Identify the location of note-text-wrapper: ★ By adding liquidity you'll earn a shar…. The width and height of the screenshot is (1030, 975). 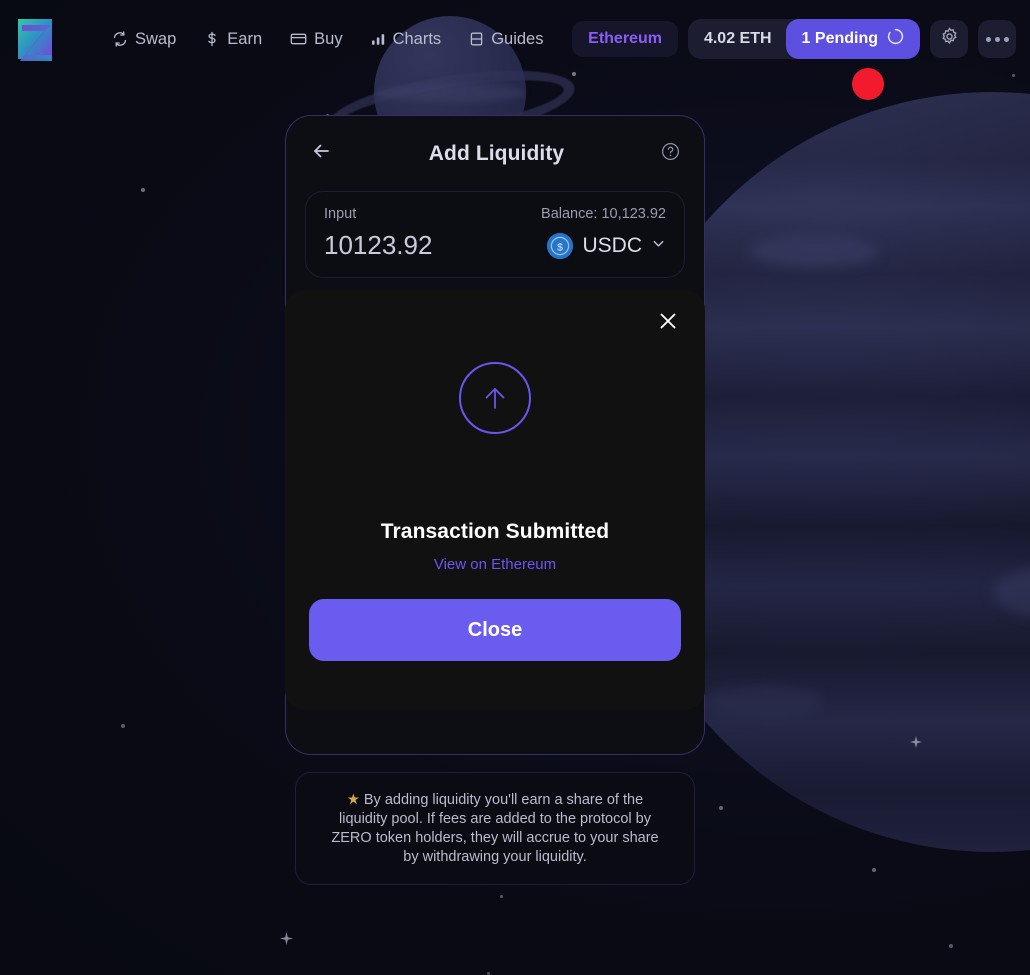
(495, 828).